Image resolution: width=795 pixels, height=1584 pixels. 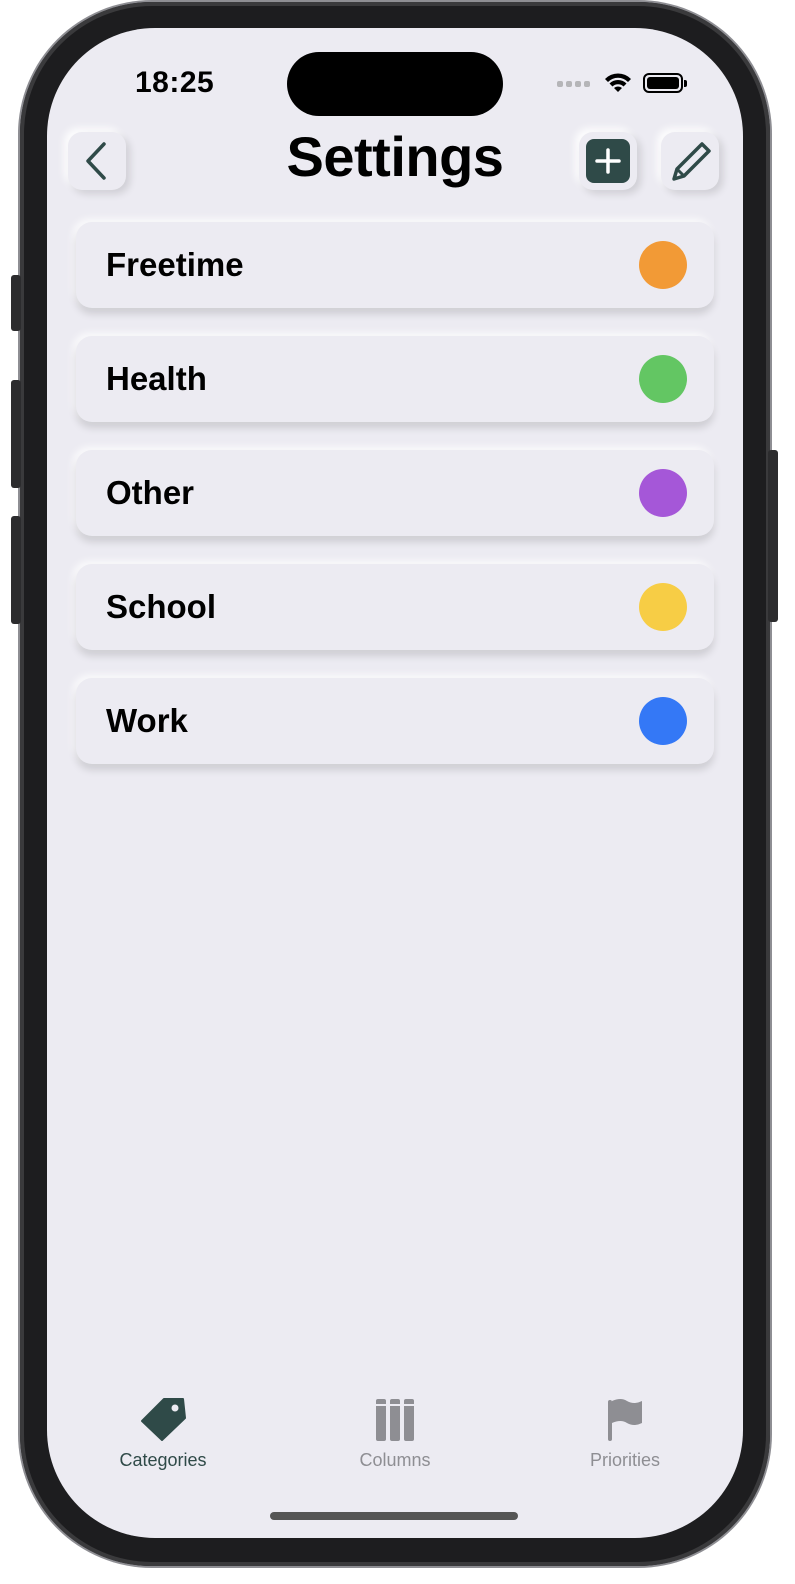 I want to click on volume-down-button, so click(x=16, y=570).